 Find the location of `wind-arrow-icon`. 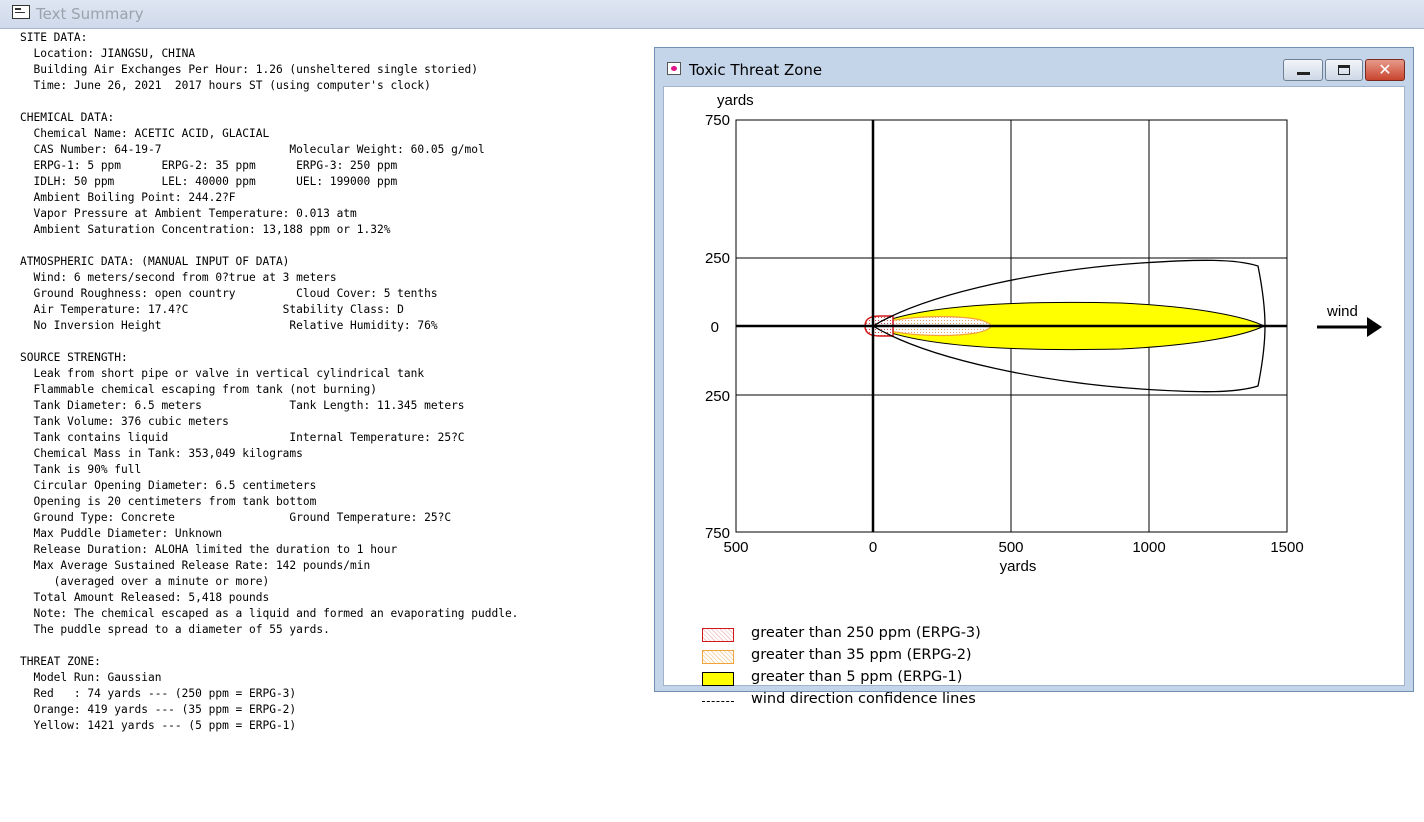

wind-arrow-icon is located at coordinates (1374, 327).